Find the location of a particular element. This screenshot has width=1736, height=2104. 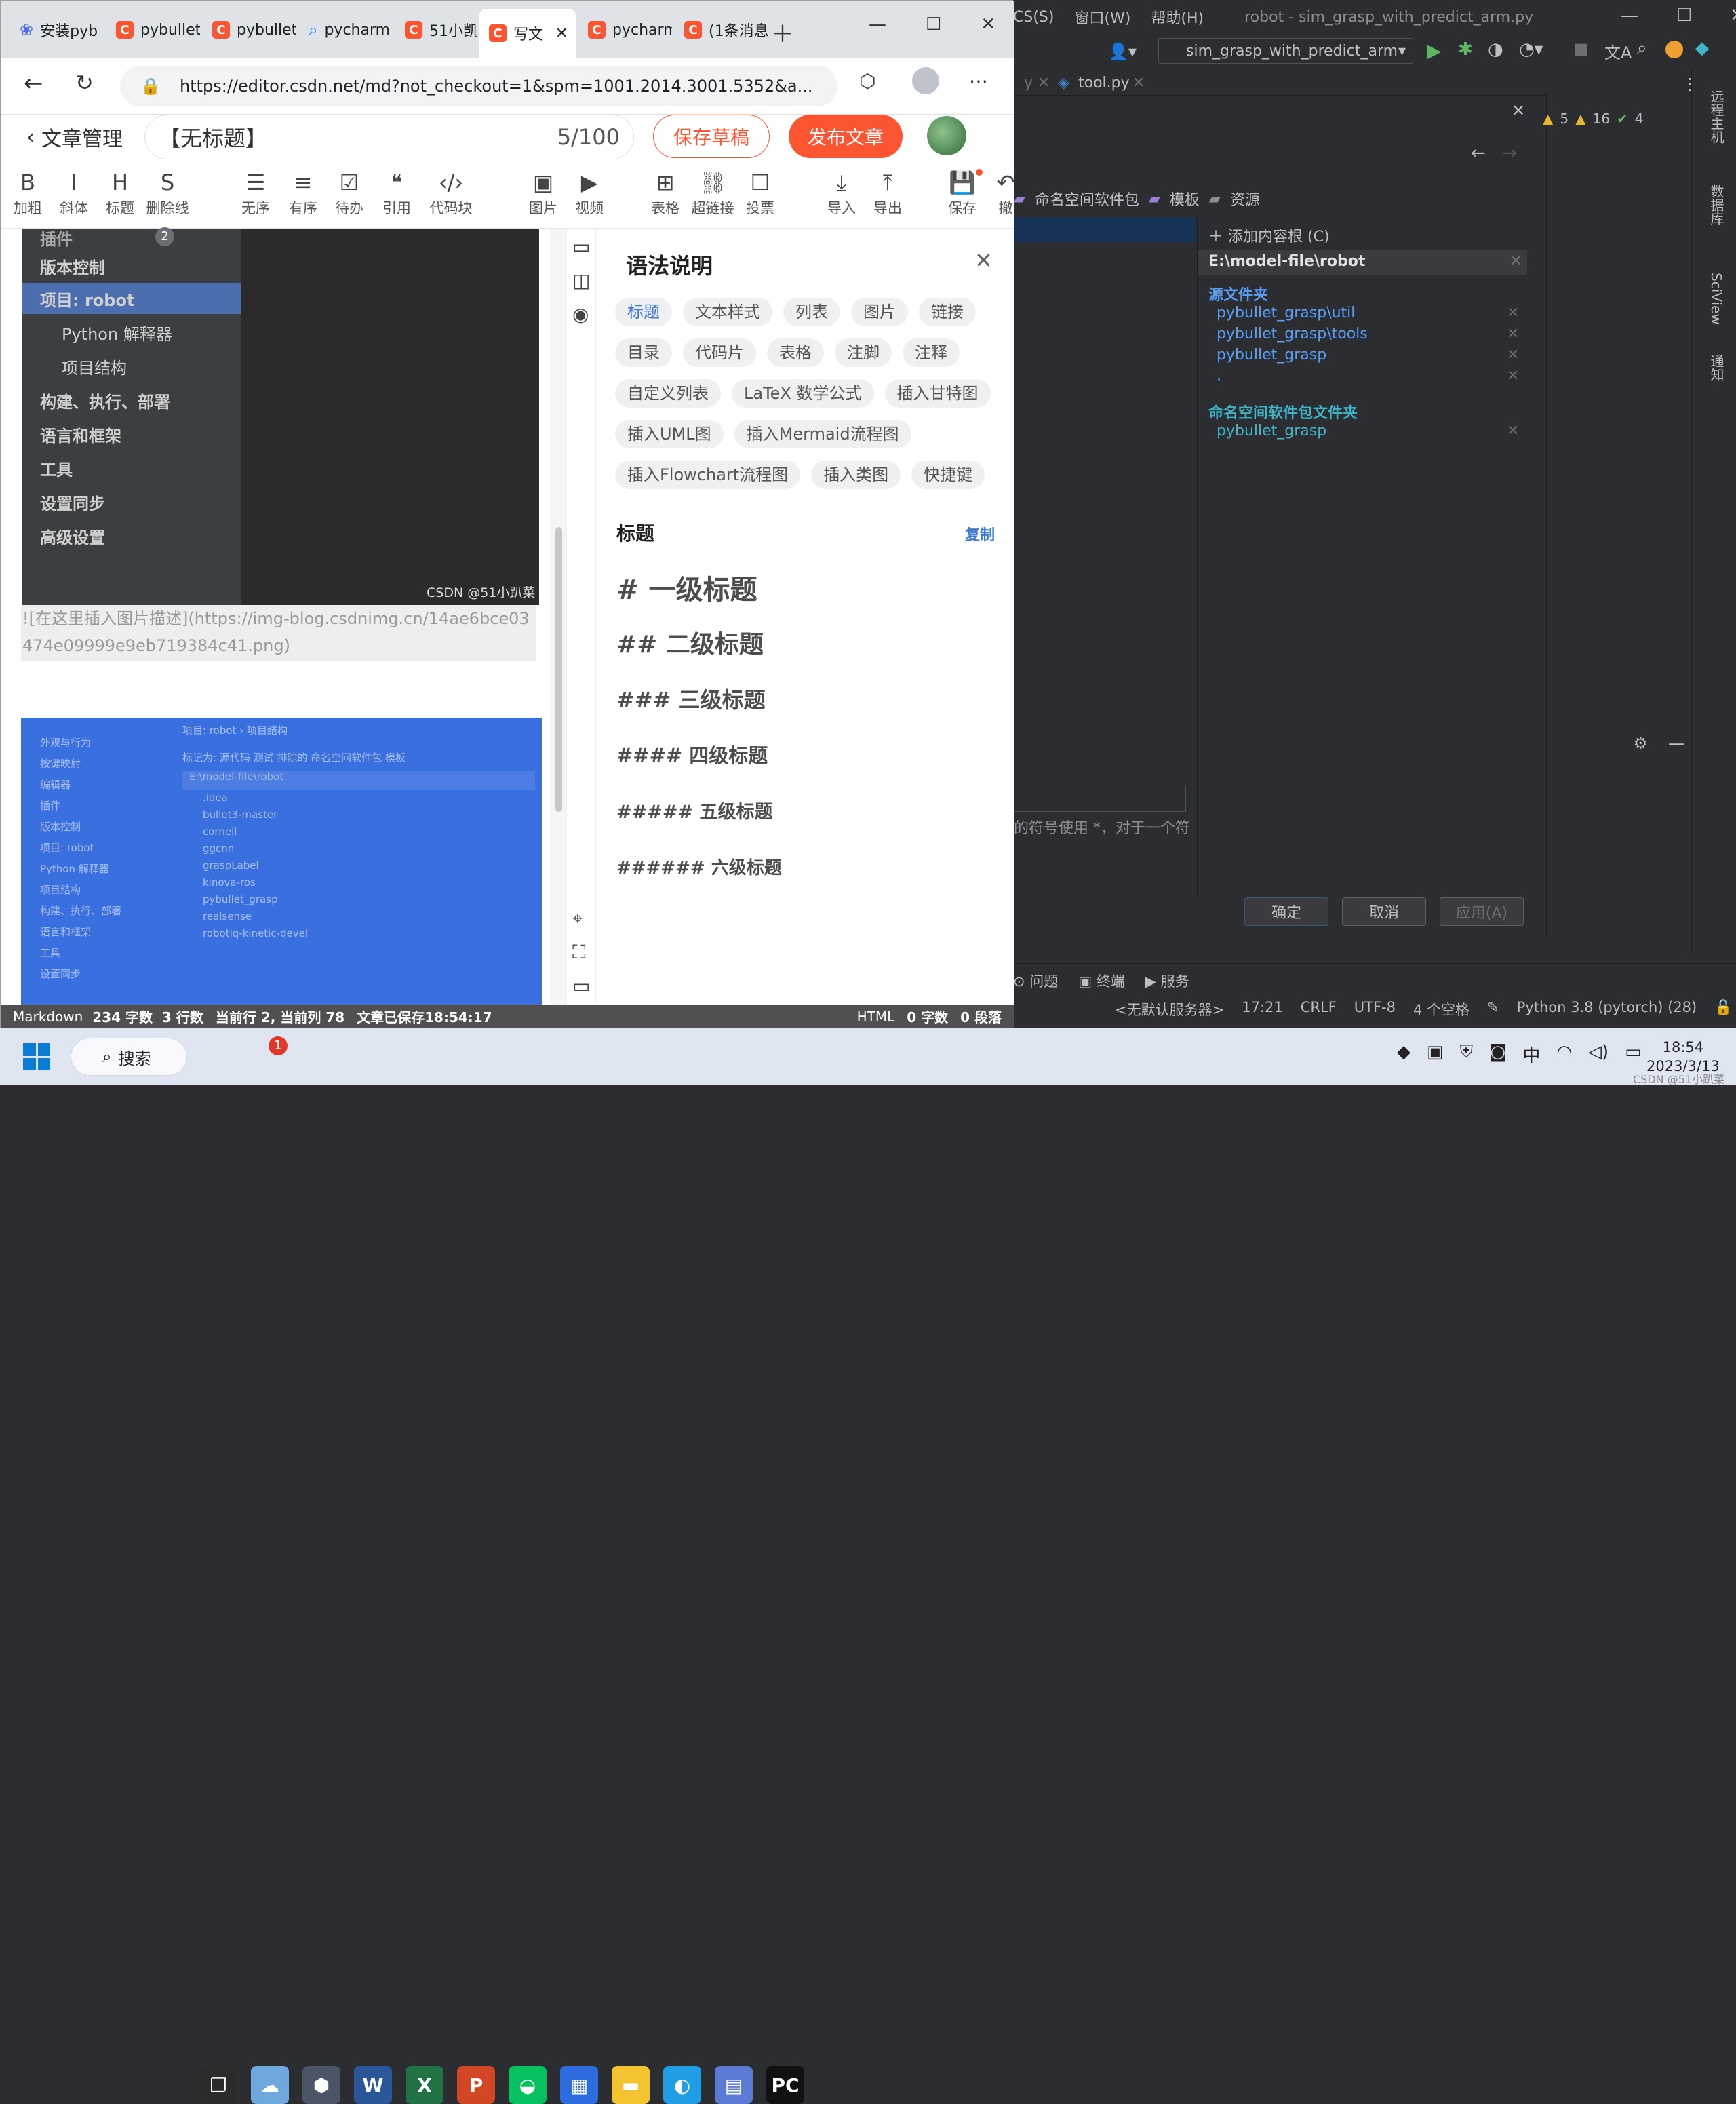

fullscreen-icon: ⛶ is located at coordinates (579, 952).